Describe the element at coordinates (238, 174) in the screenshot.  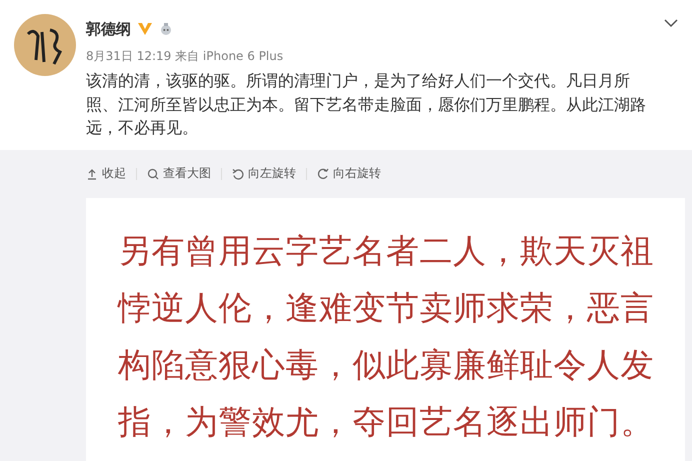
I see `rotate-left-icon` at that location.